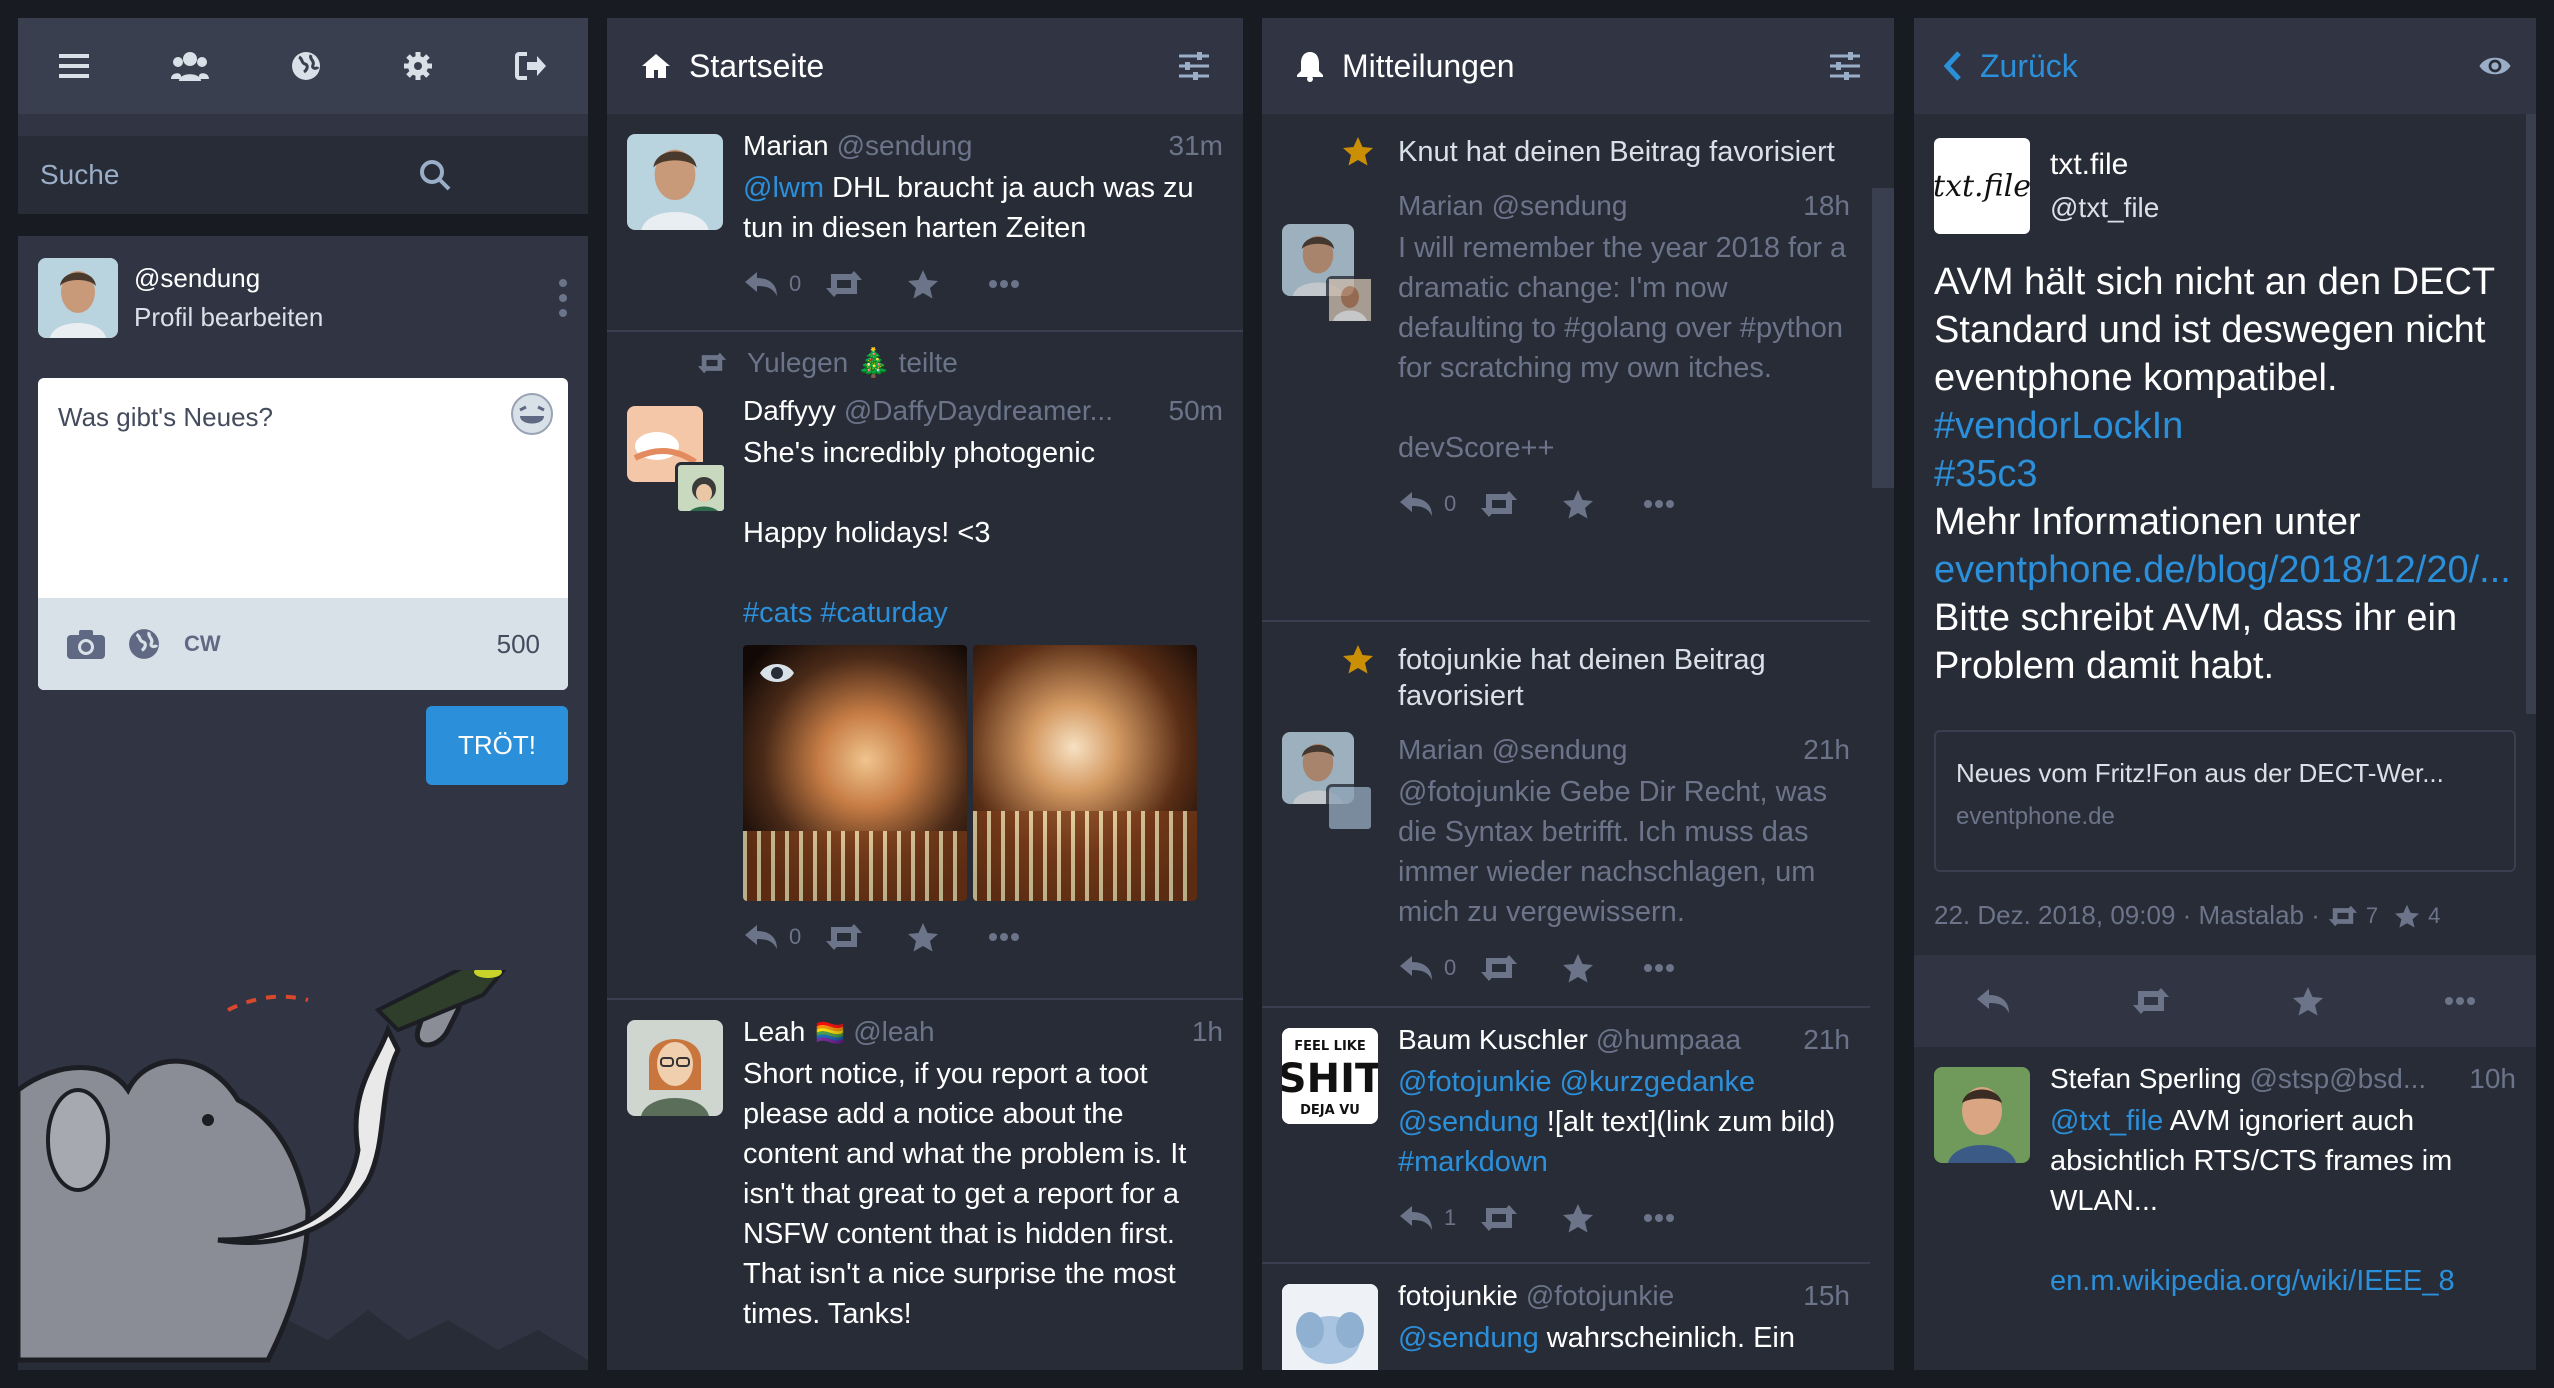 The height and width of the screenshot is (1388, 2554). Describe the element at coordinates (1578, 66) in the screenshot. I see `column-header: Mitteilungen` at that location.